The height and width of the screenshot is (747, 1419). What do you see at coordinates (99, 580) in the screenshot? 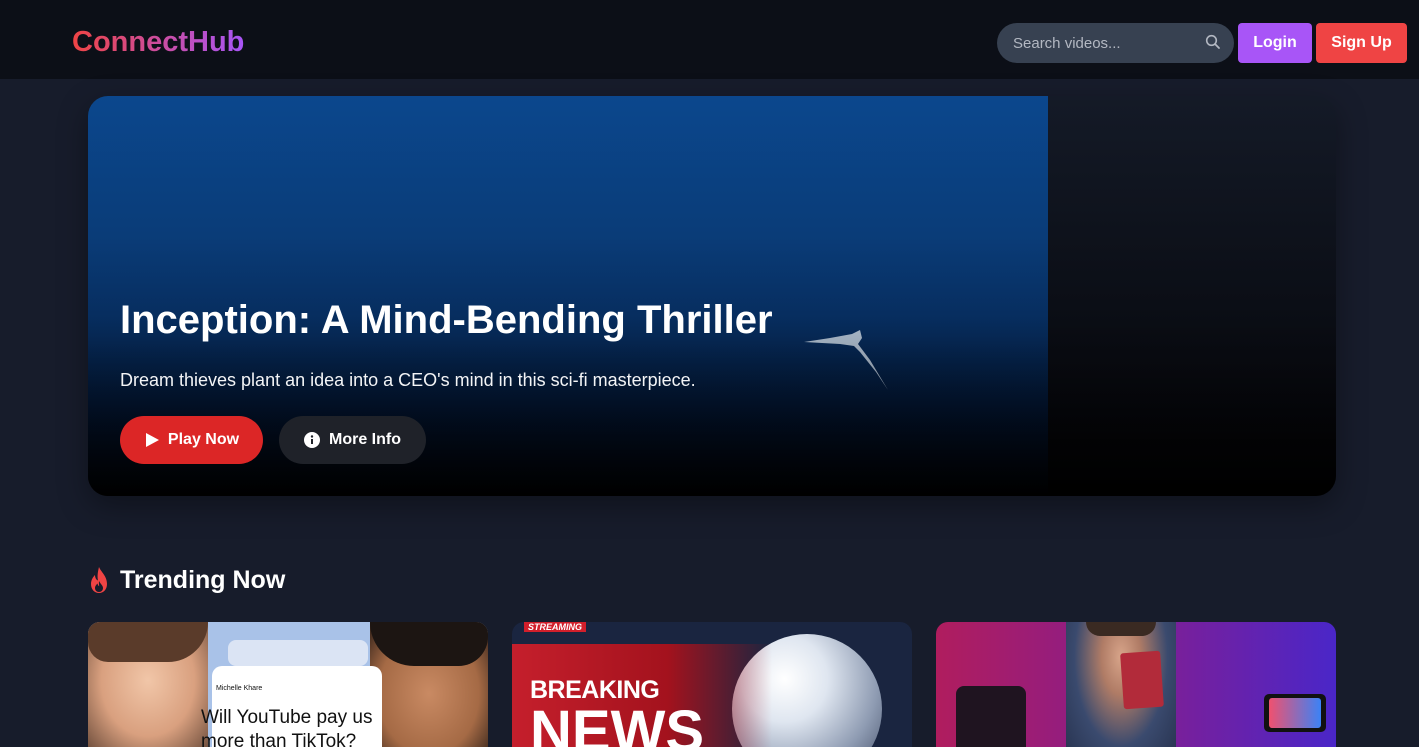
I see `fire-icon` at bounding box center [99, 580].